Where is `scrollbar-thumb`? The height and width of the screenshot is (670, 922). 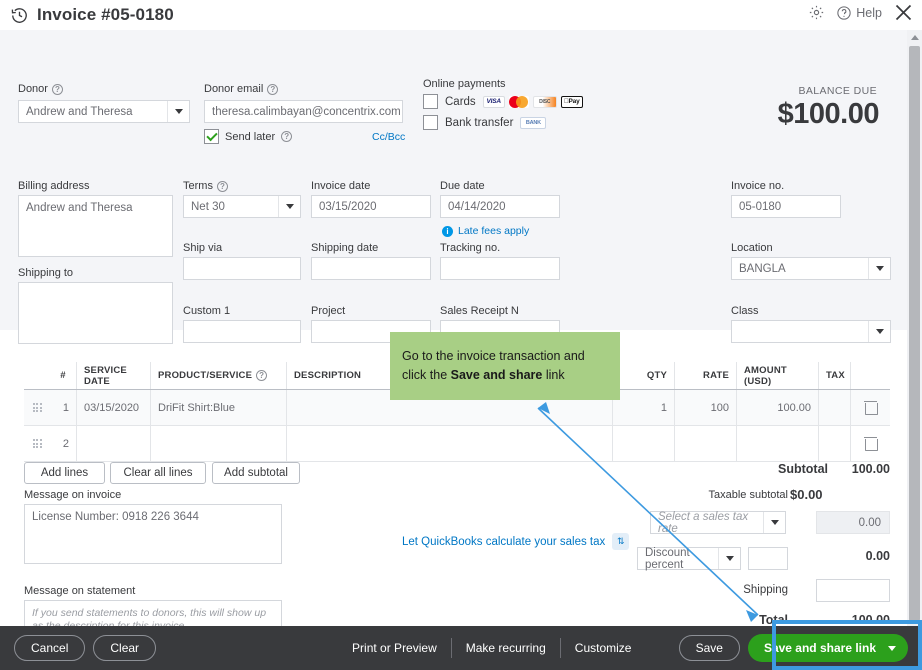
scrollbar-thumb is located at coordinates (914, 333).